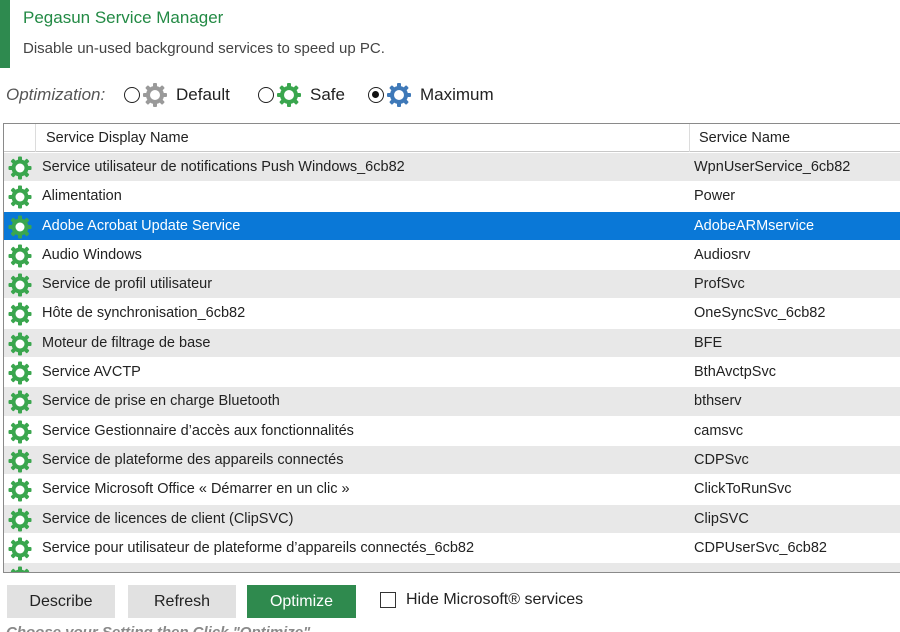 Image resolution: width=900 pixels, height=632 pixels. What do you see at coordinates (182, 601) in the screenshot?
I see `refresh-button: Refresh` at bounding box center [182, 601].